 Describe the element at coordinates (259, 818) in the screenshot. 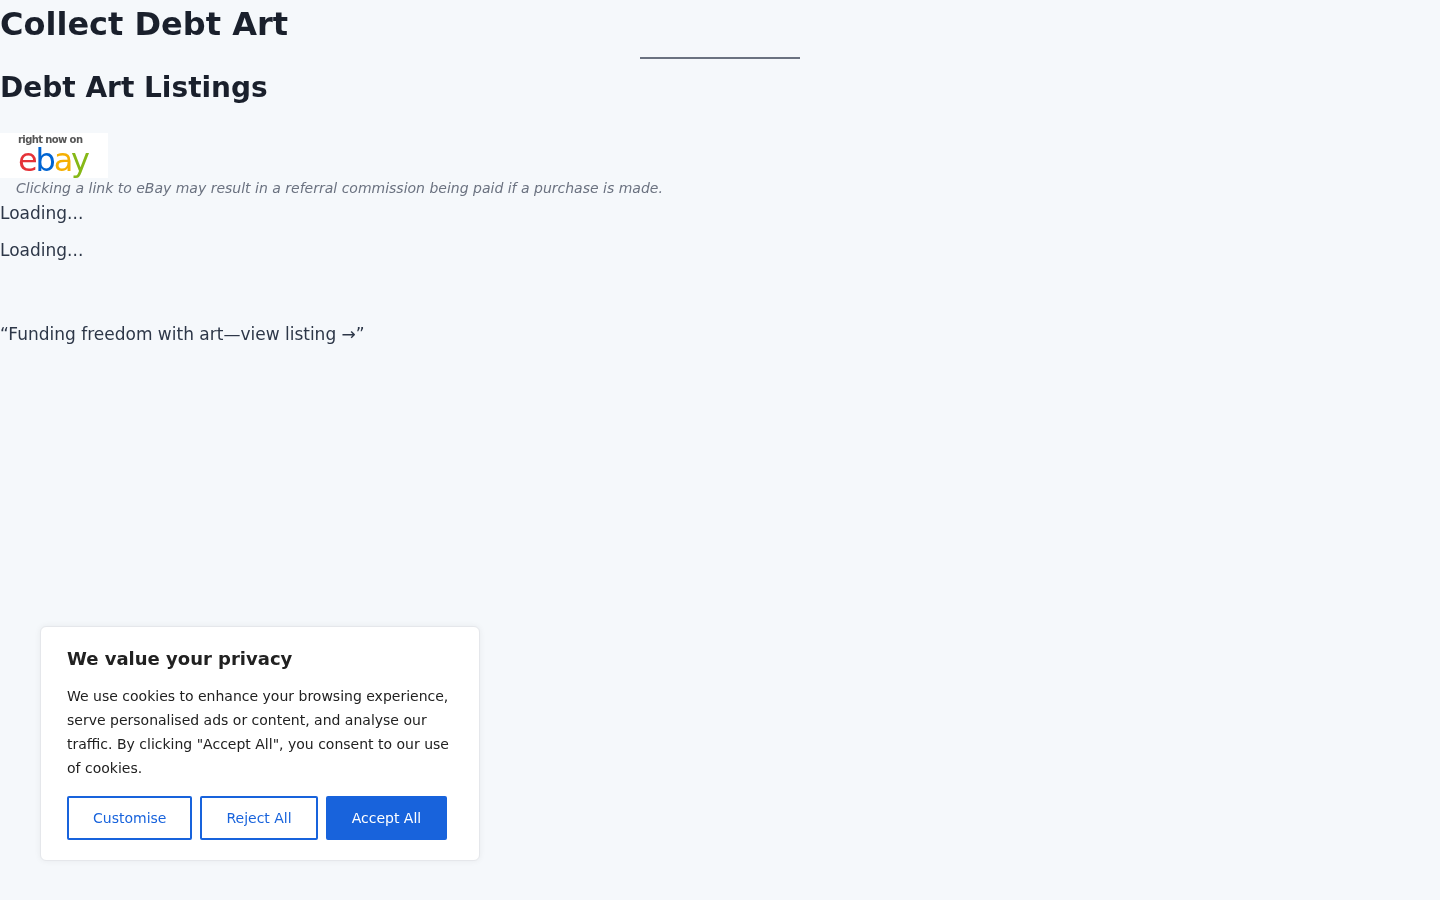

I see `cookie-option-button: Reject All` at that location.